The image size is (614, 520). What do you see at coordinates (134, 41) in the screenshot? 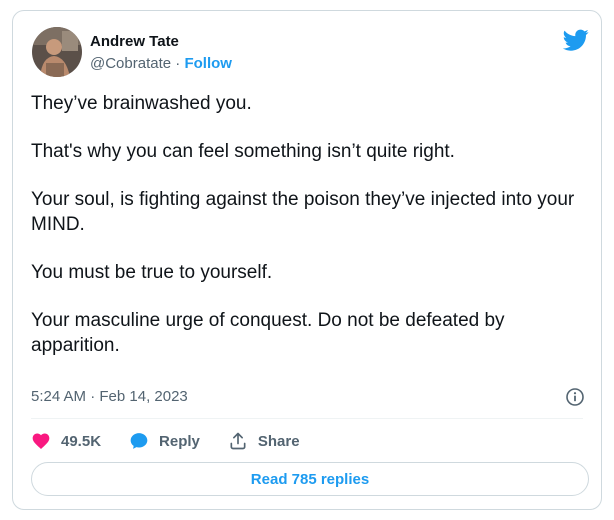
I see `author-name: Andrew Tate` at bounding box center [134, 41].